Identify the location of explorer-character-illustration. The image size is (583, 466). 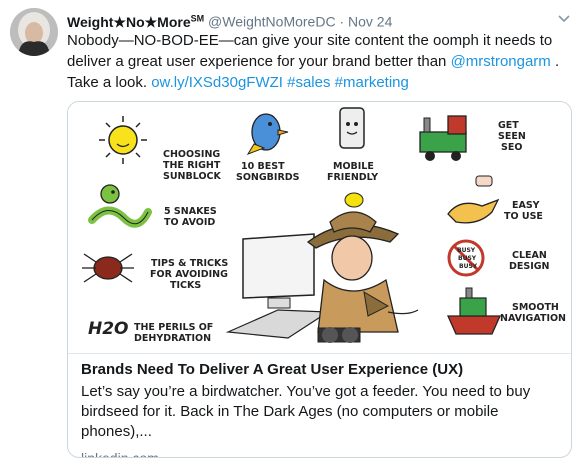
(362, 267).